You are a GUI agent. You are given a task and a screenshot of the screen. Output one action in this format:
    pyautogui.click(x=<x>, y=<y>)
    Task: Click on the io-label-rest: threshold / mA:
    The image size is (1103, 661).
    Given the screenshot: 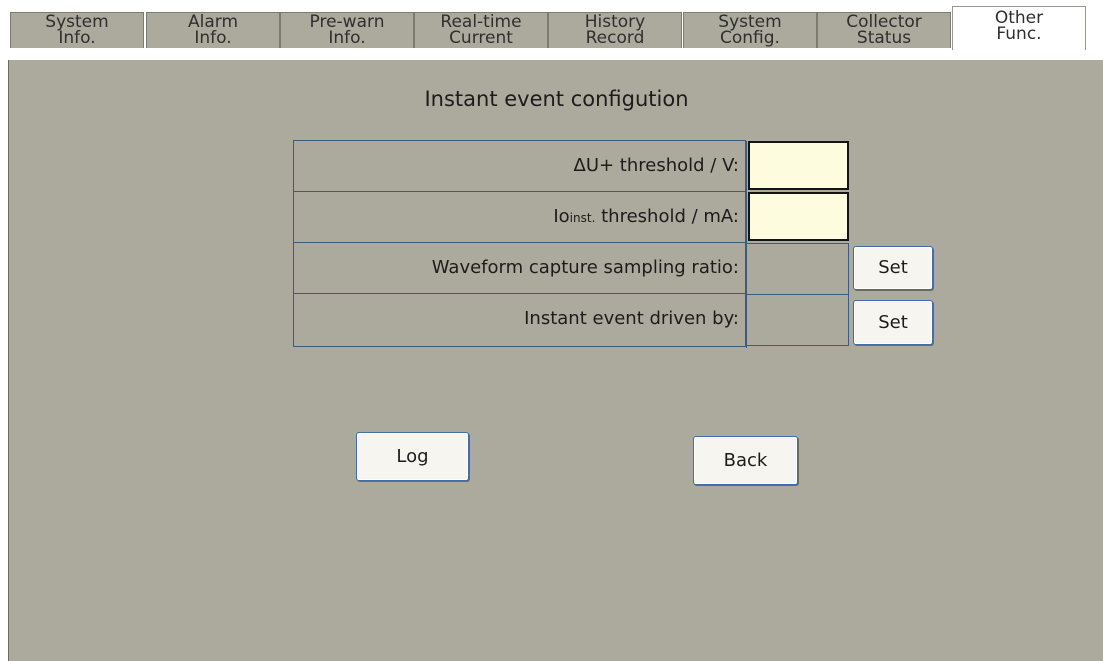 What is the action you would take?
    pyautogui.click(x=667, y=216)
    